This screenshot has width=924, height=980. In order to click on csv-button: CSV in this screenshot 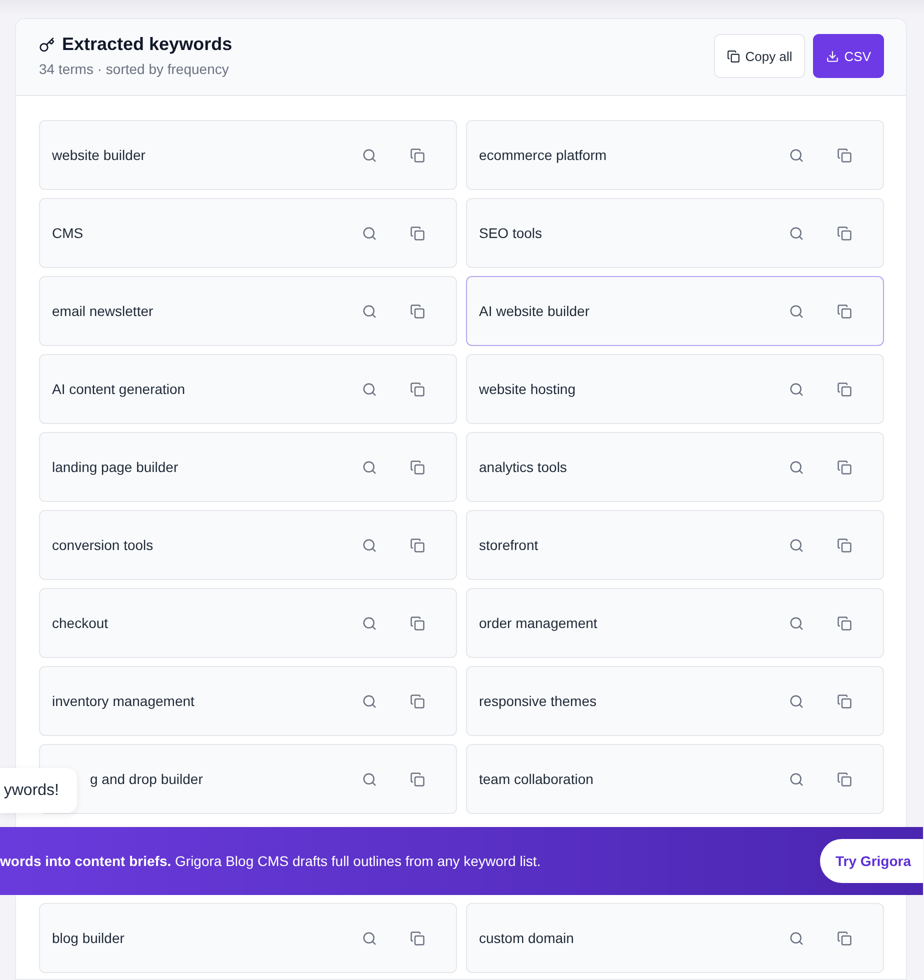, I will do `click(848, 56)`.